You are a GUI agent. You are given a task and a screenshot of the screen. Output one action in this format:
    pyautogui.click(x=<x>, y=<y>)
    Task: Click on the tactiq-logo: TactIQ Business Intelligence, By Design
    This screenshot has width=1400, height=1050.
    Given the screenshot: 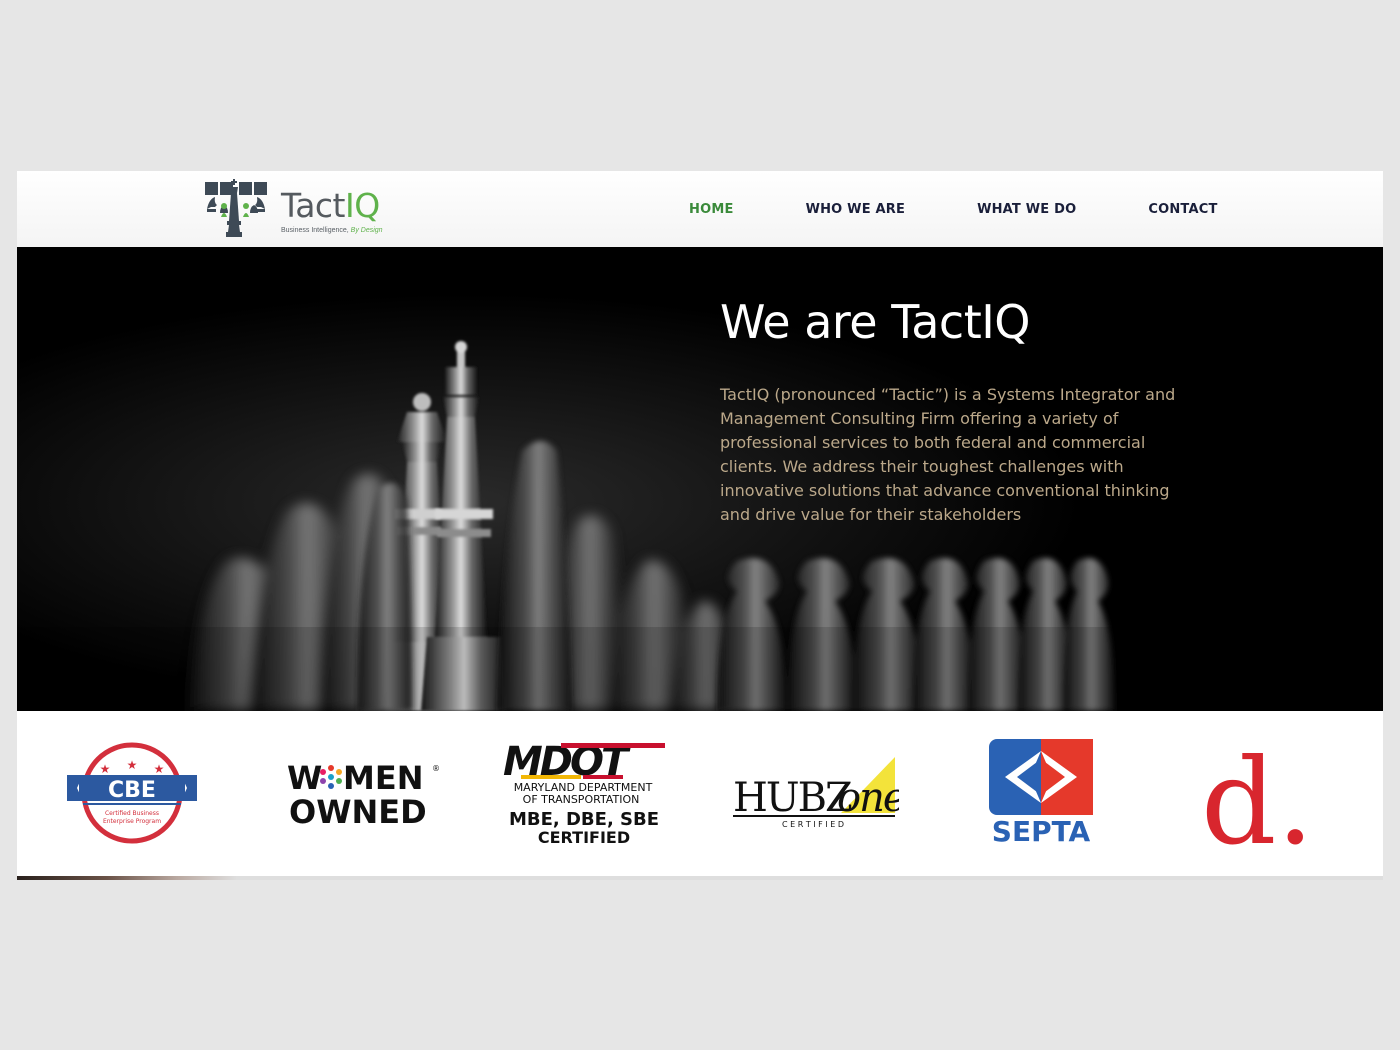 What is the action you would take?
    pyautogui.click(x=298, y=209)
    